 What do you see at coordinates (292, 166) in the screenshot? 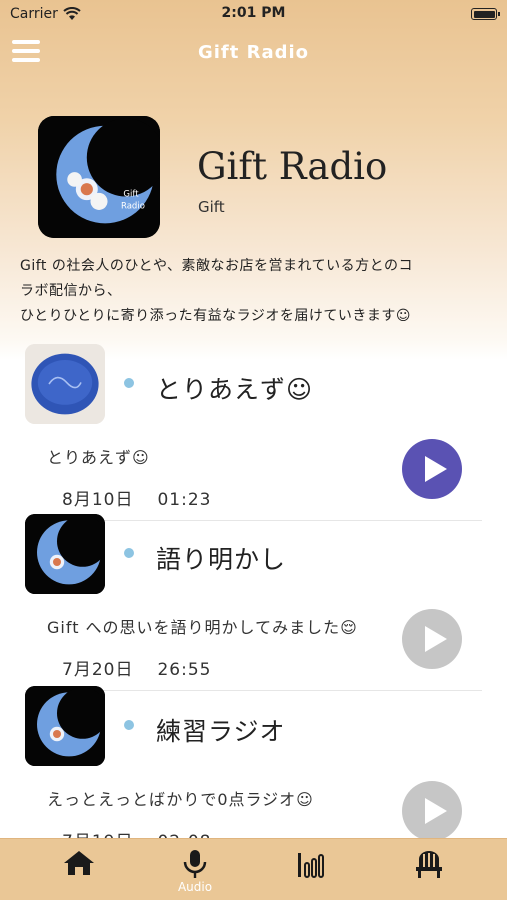
I see `podcast-title: Gift Radio` at bounding box center [292, 166].